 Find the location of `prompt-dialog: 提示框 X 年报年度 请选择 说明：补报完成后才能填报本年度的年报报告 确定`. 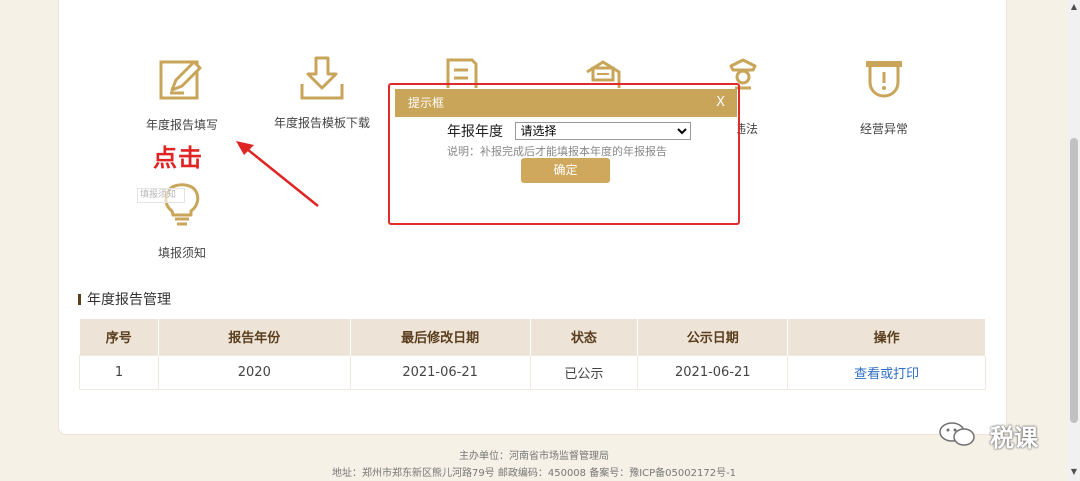

prompt-dialog: 提示框 X 年报年度 请选择 说明：补报完成后才能填报本年度的年报报告 确定 is located at coordinates (566, 137).